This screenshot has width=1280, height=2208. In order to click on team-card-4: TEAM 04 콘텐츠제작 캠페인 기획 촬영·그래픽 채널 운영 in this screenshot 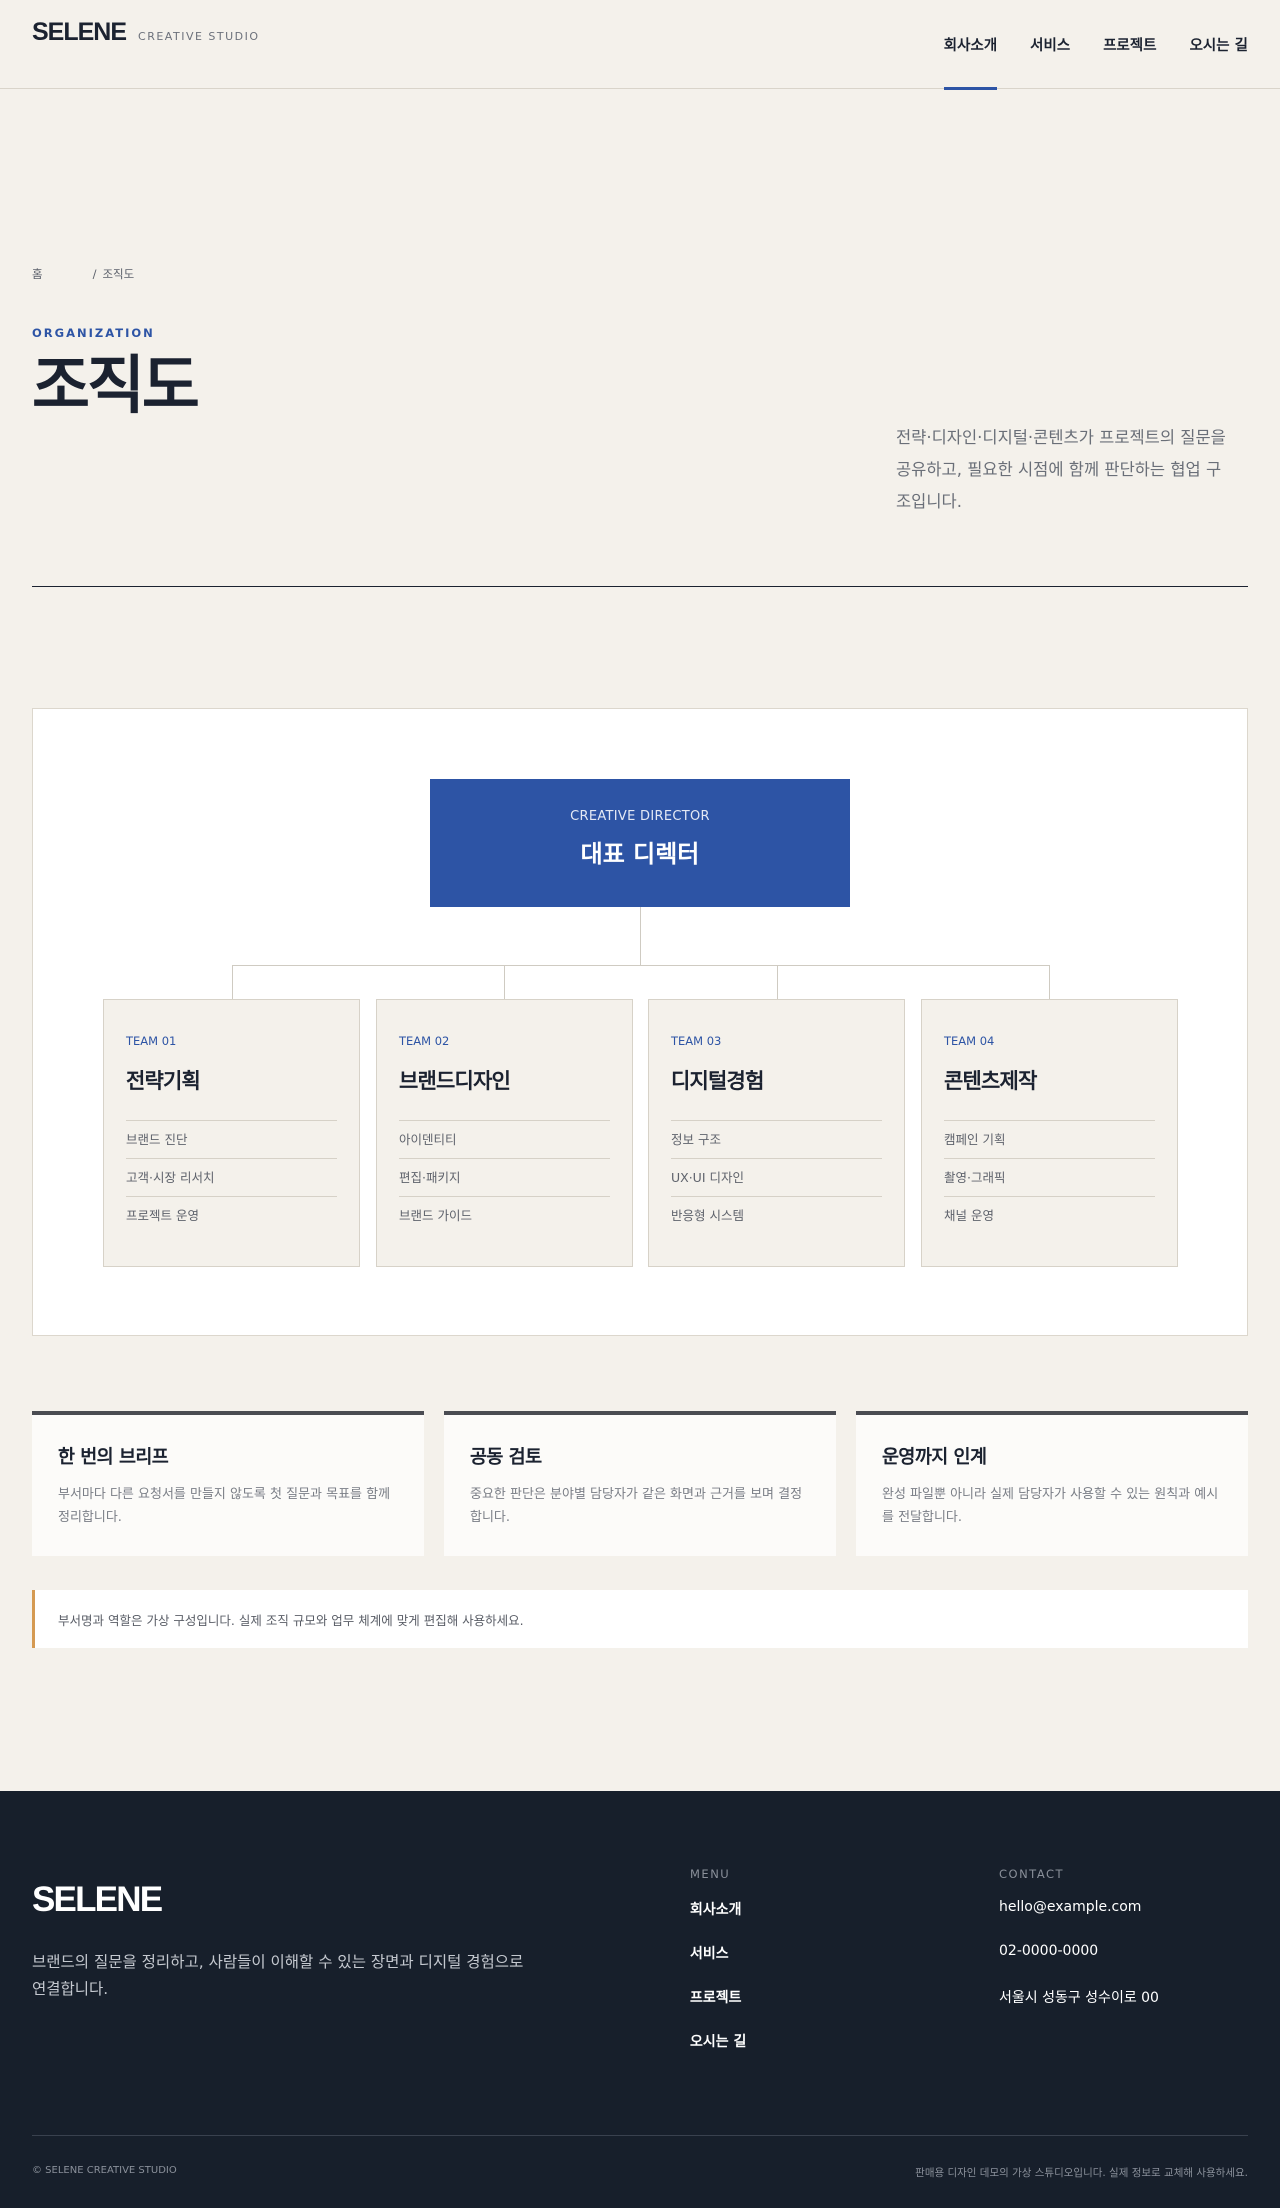, I will do `click(1049, 1133)`.